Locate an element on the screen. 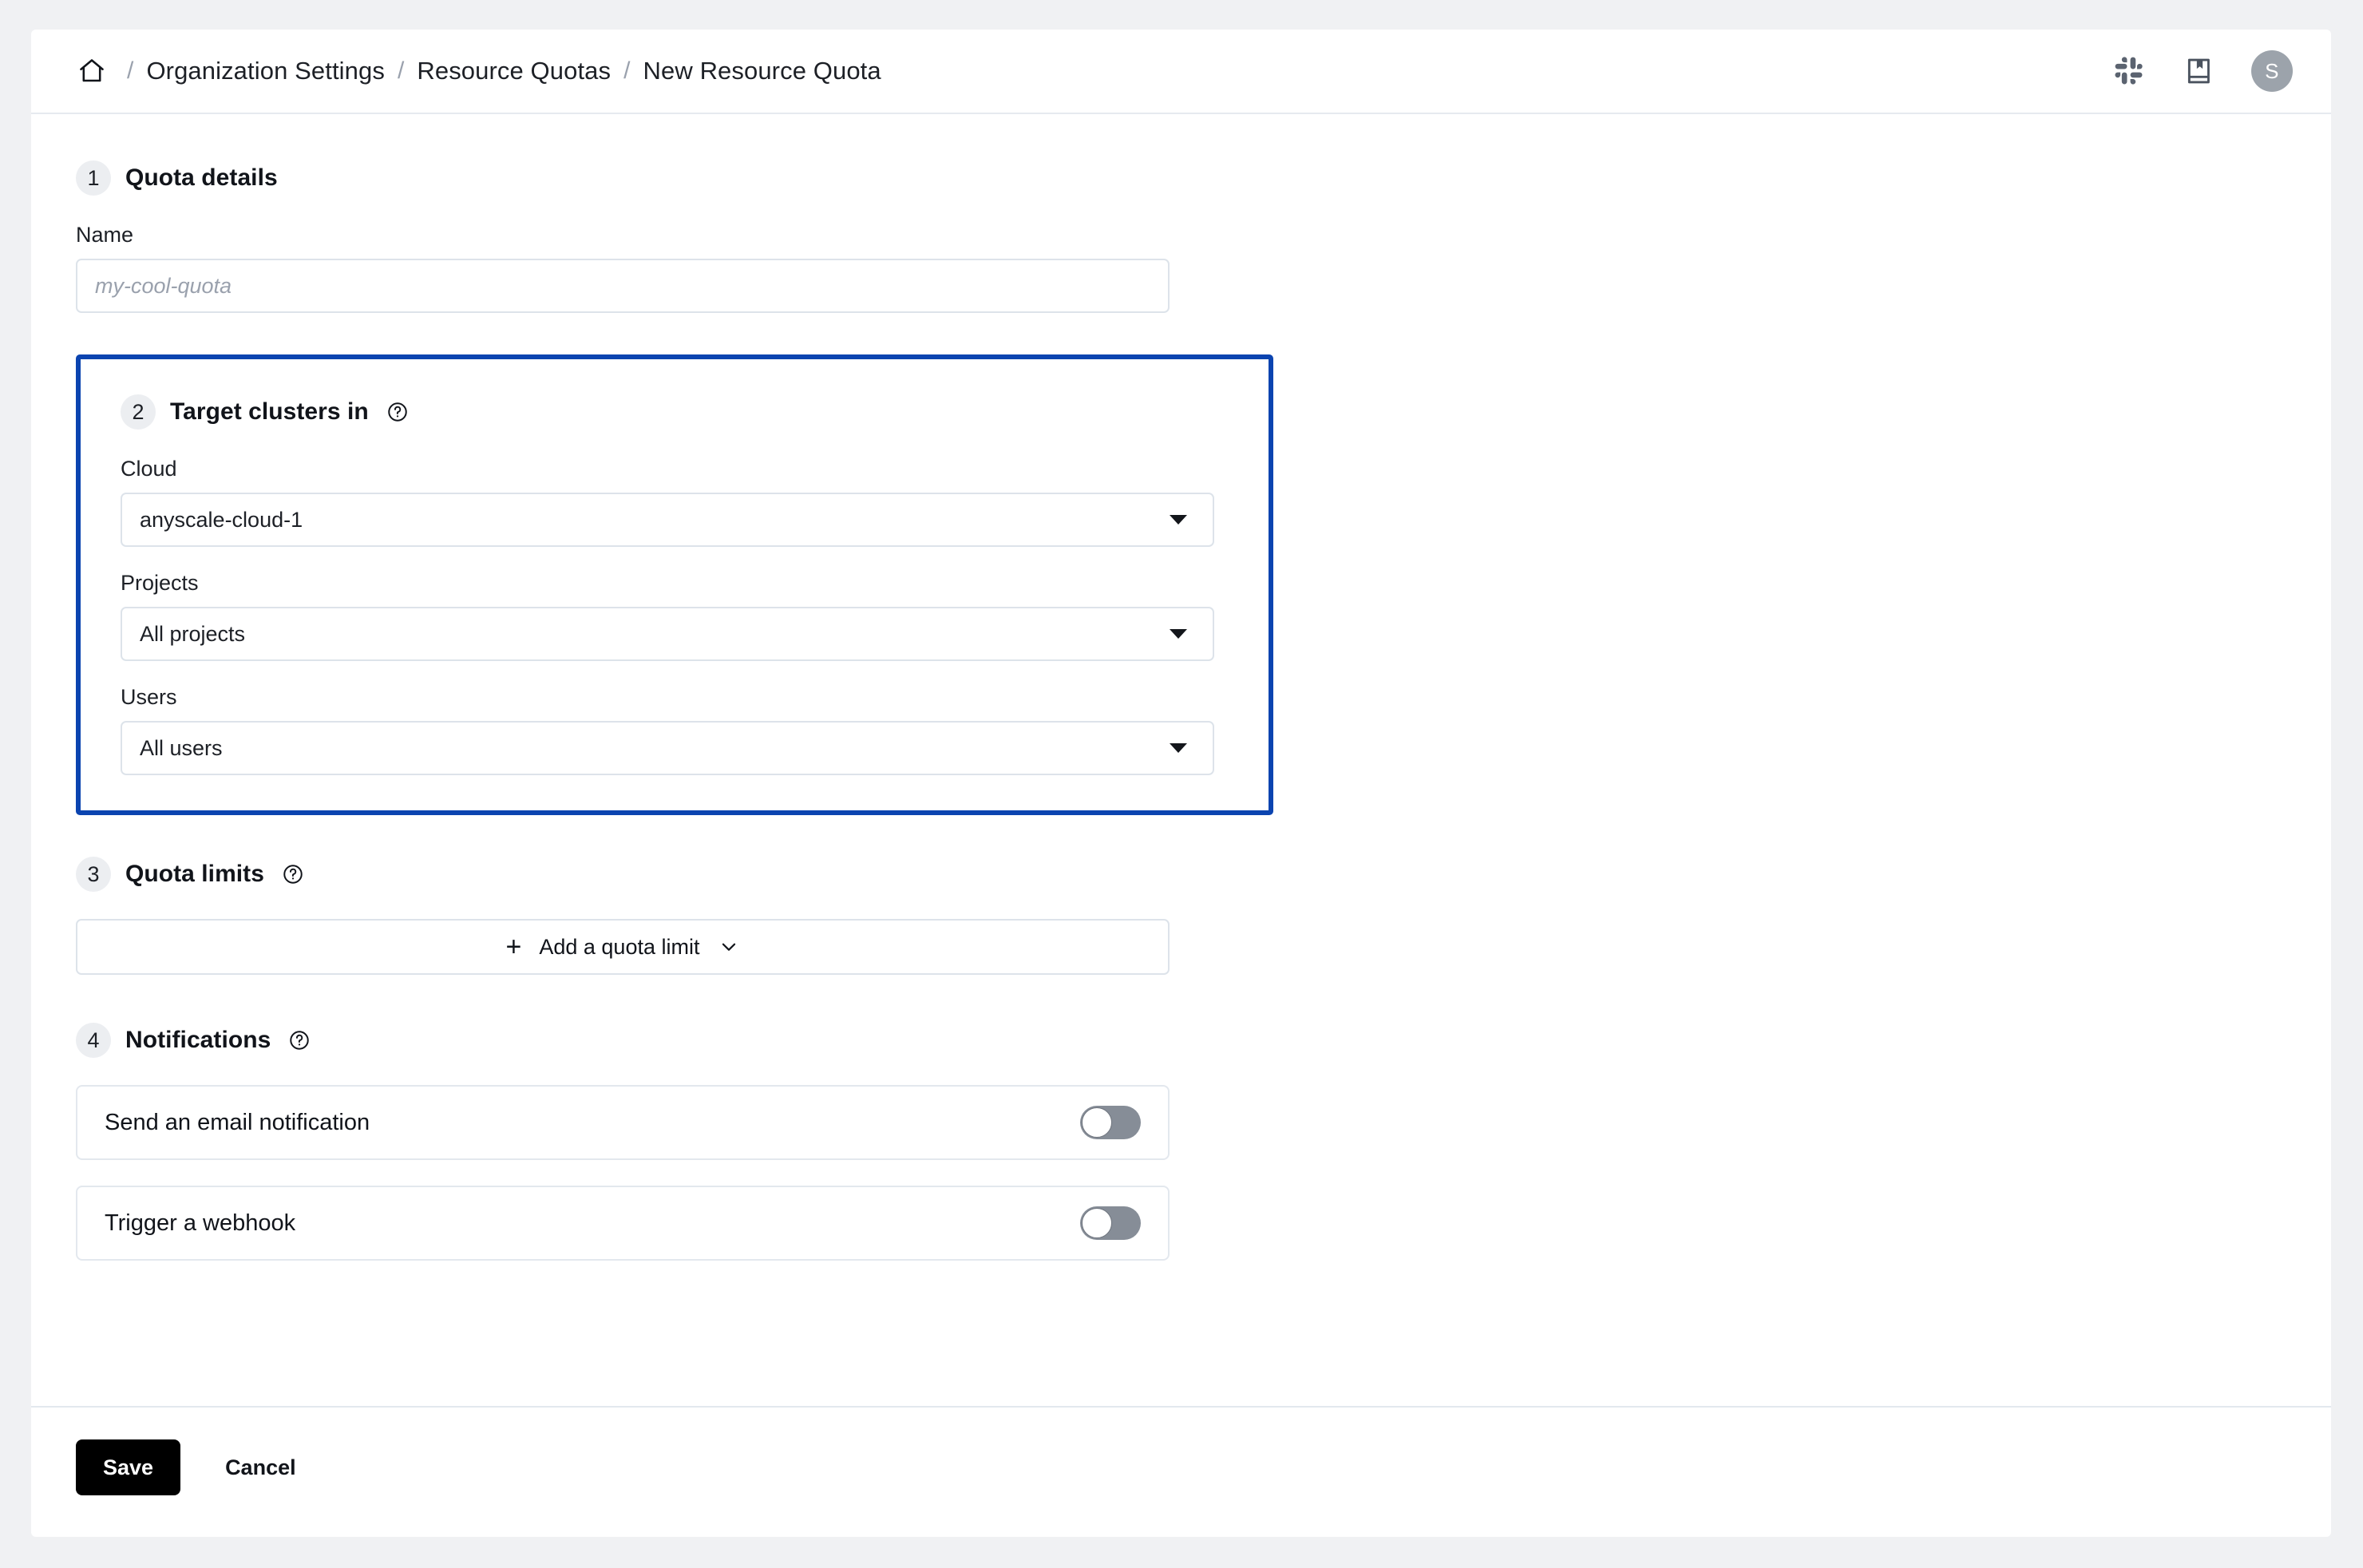  step-badge-3: 3 is located at coordinates (93, 874).